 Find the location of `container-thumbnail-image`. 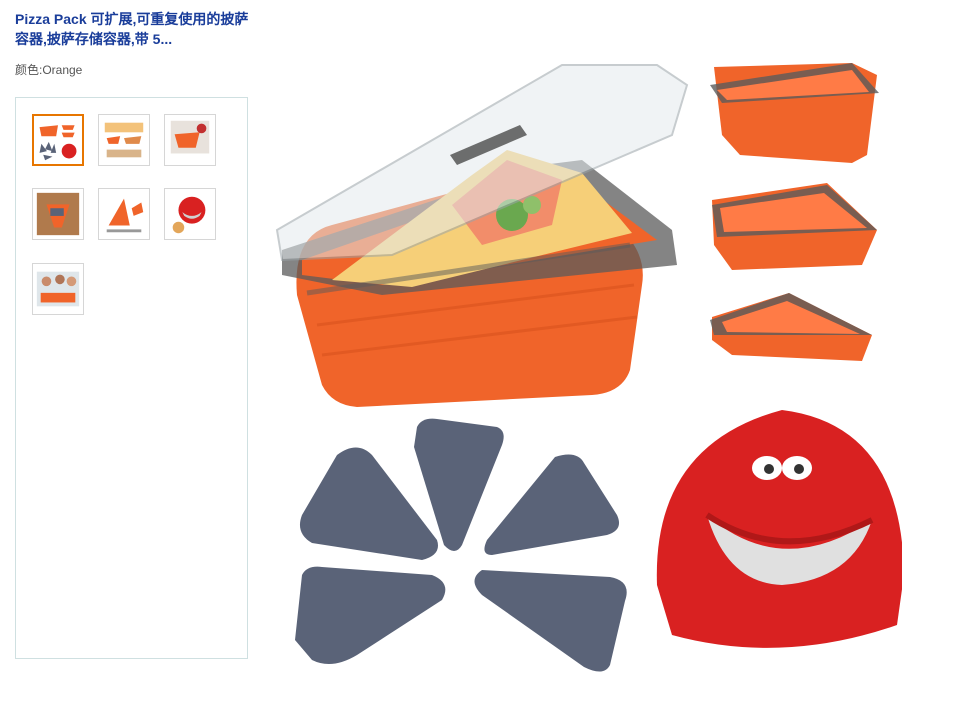

container-thumbnail-image is located at coordinates (190, 140).